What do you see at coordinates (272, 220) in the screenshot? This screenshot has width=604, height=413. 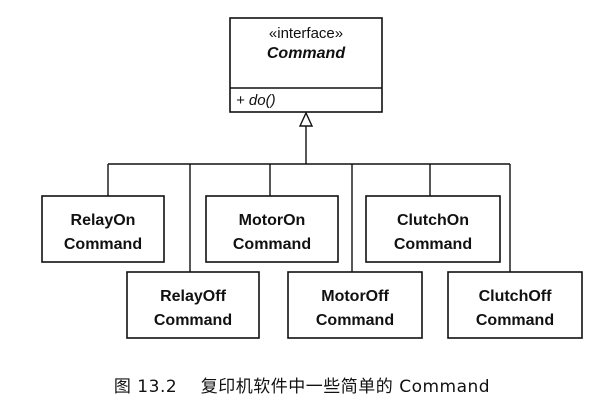 I see `class-name-line1: MotorOn` at bounding box center [272, 220].